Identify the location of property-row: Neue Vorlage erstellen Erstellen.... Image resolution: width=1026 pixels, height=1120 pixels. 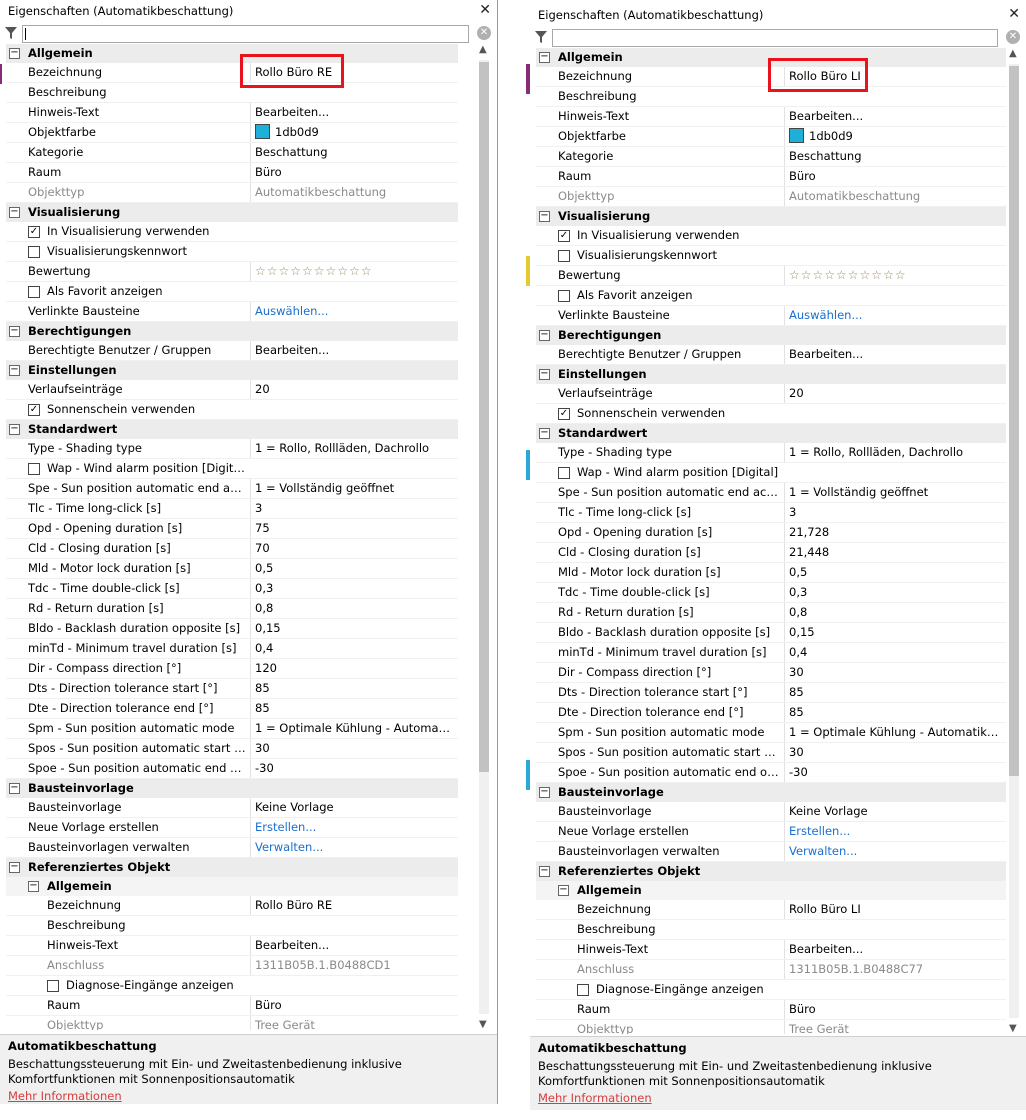
(771, 832).